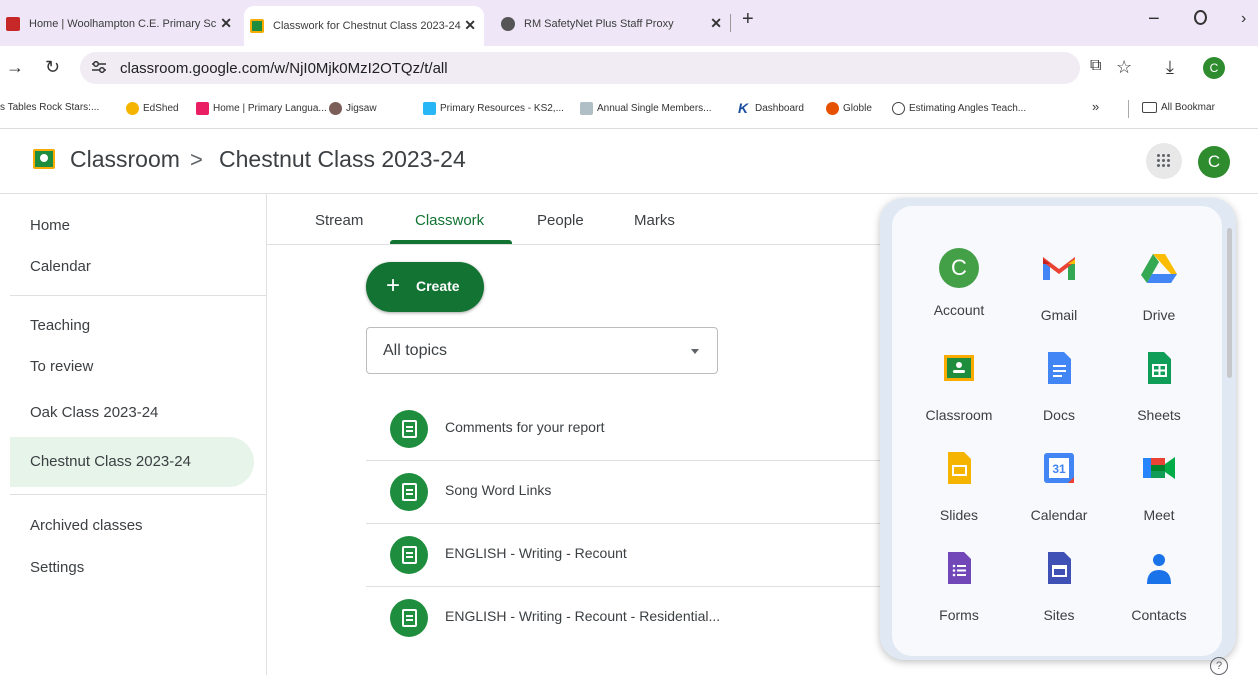 The image size is (1258, 675). What do you see at coordinates (152, 108) in the screenshot?
I see `bookmark-item: EdShed` at bounding box center [152, 108].